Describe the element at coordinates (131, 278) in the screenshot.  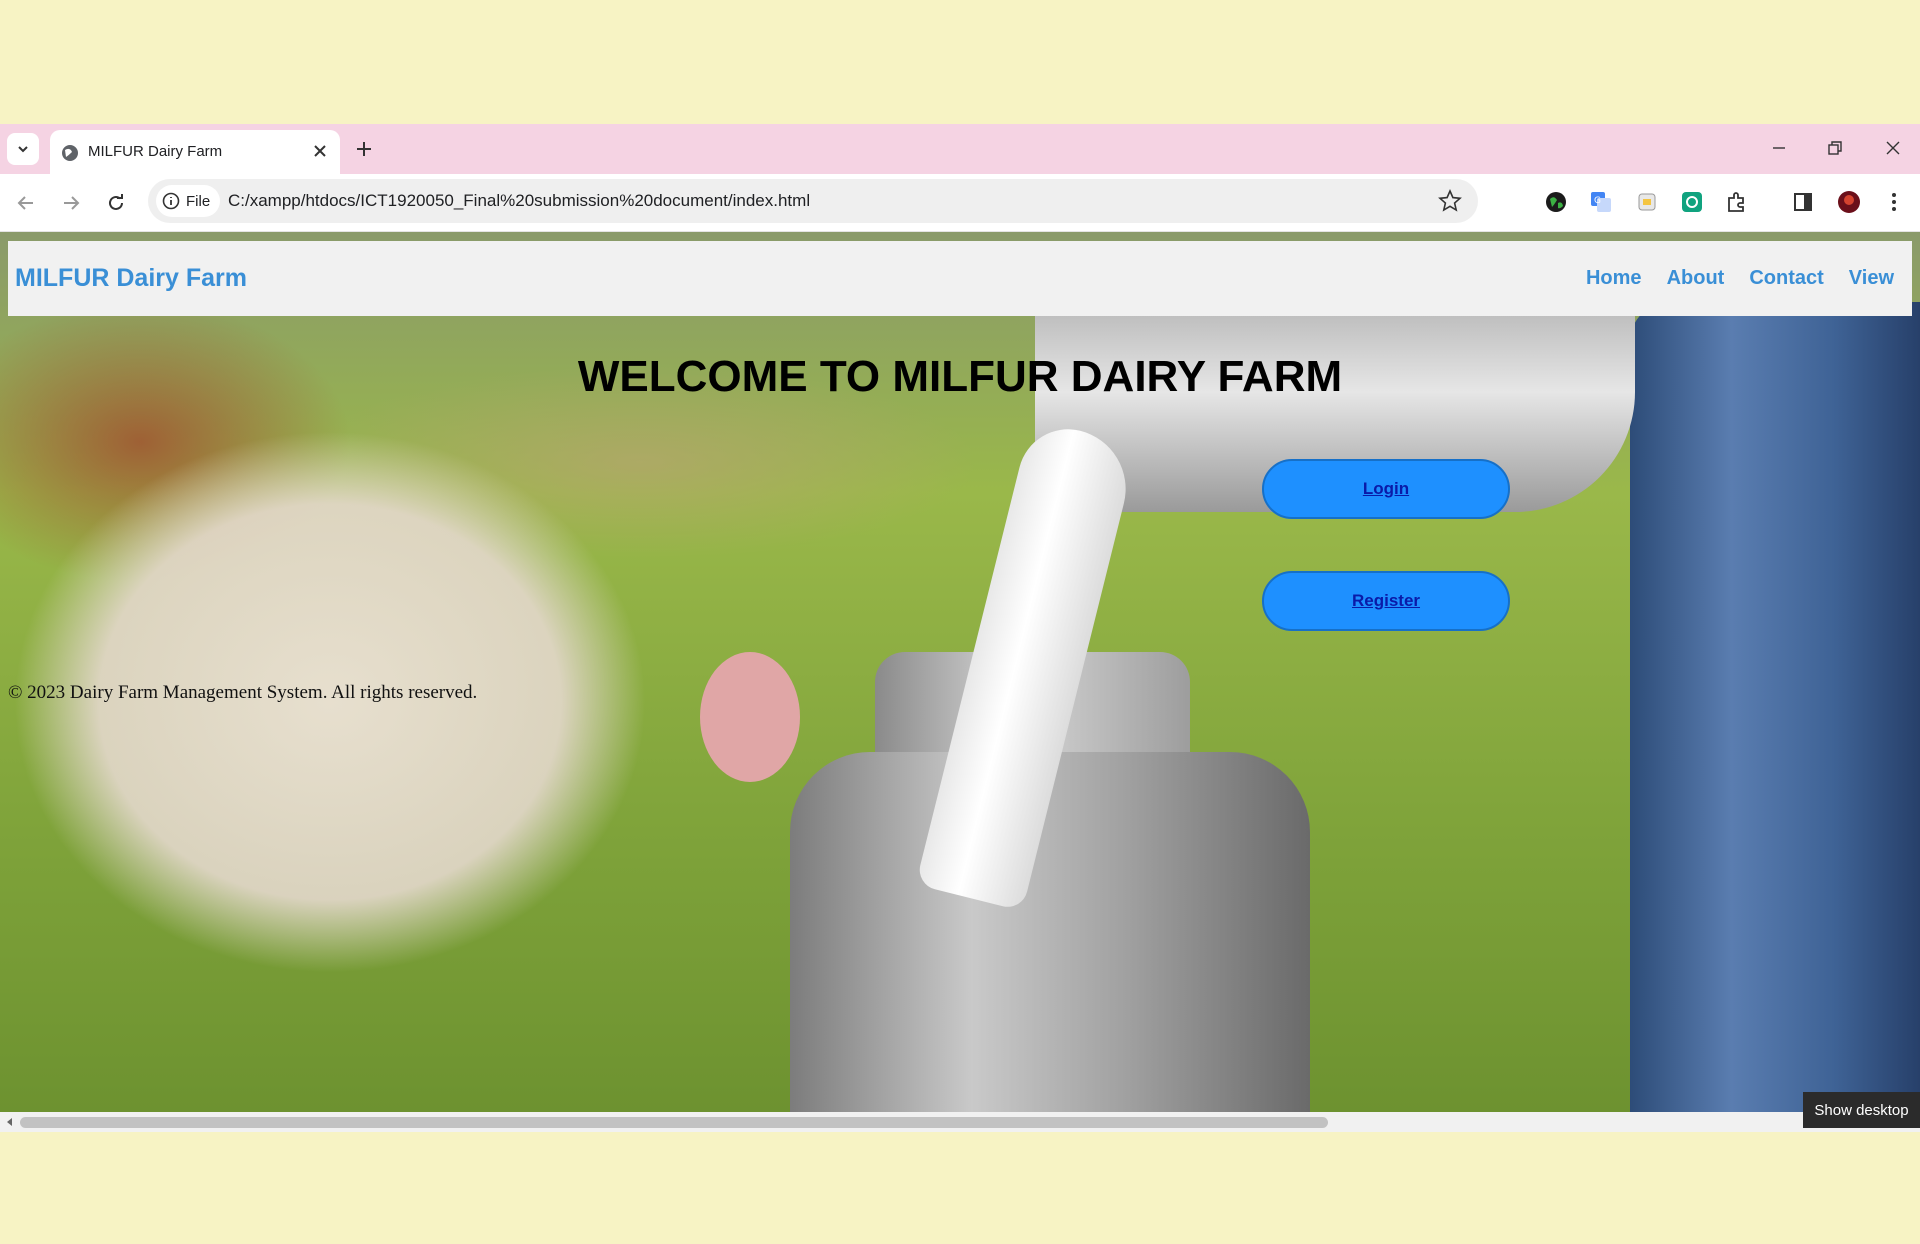
I see `site-brand: MILFUR Dairy Farm` at that location.